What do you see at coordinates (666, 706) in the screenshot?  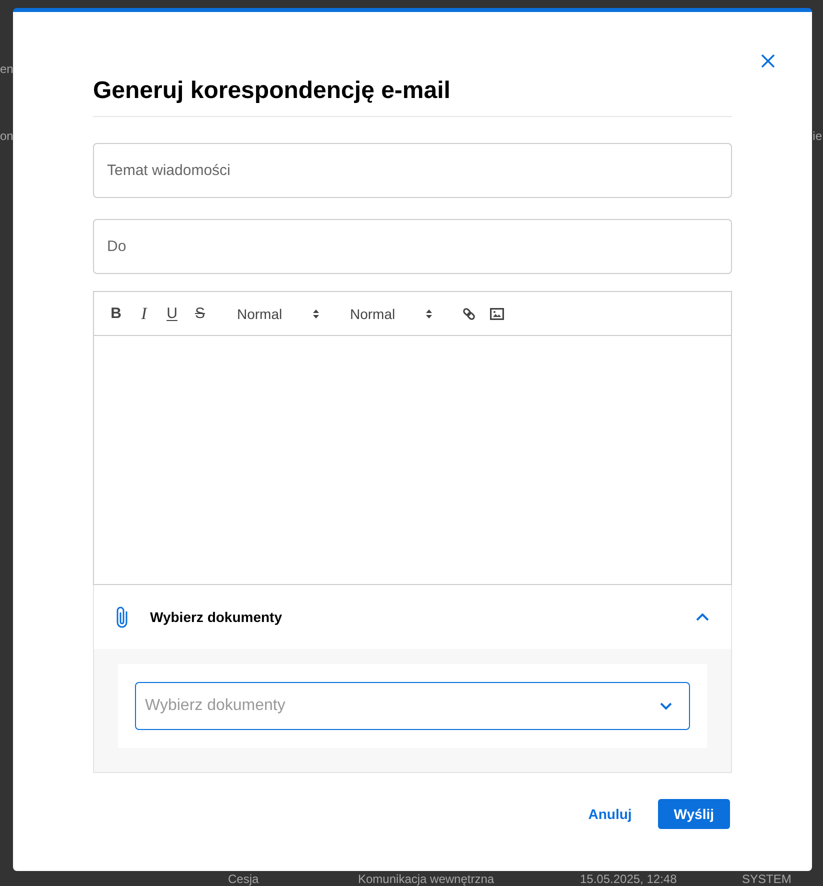 I see `chevron-down-icon` at bounding box center [666, 706].